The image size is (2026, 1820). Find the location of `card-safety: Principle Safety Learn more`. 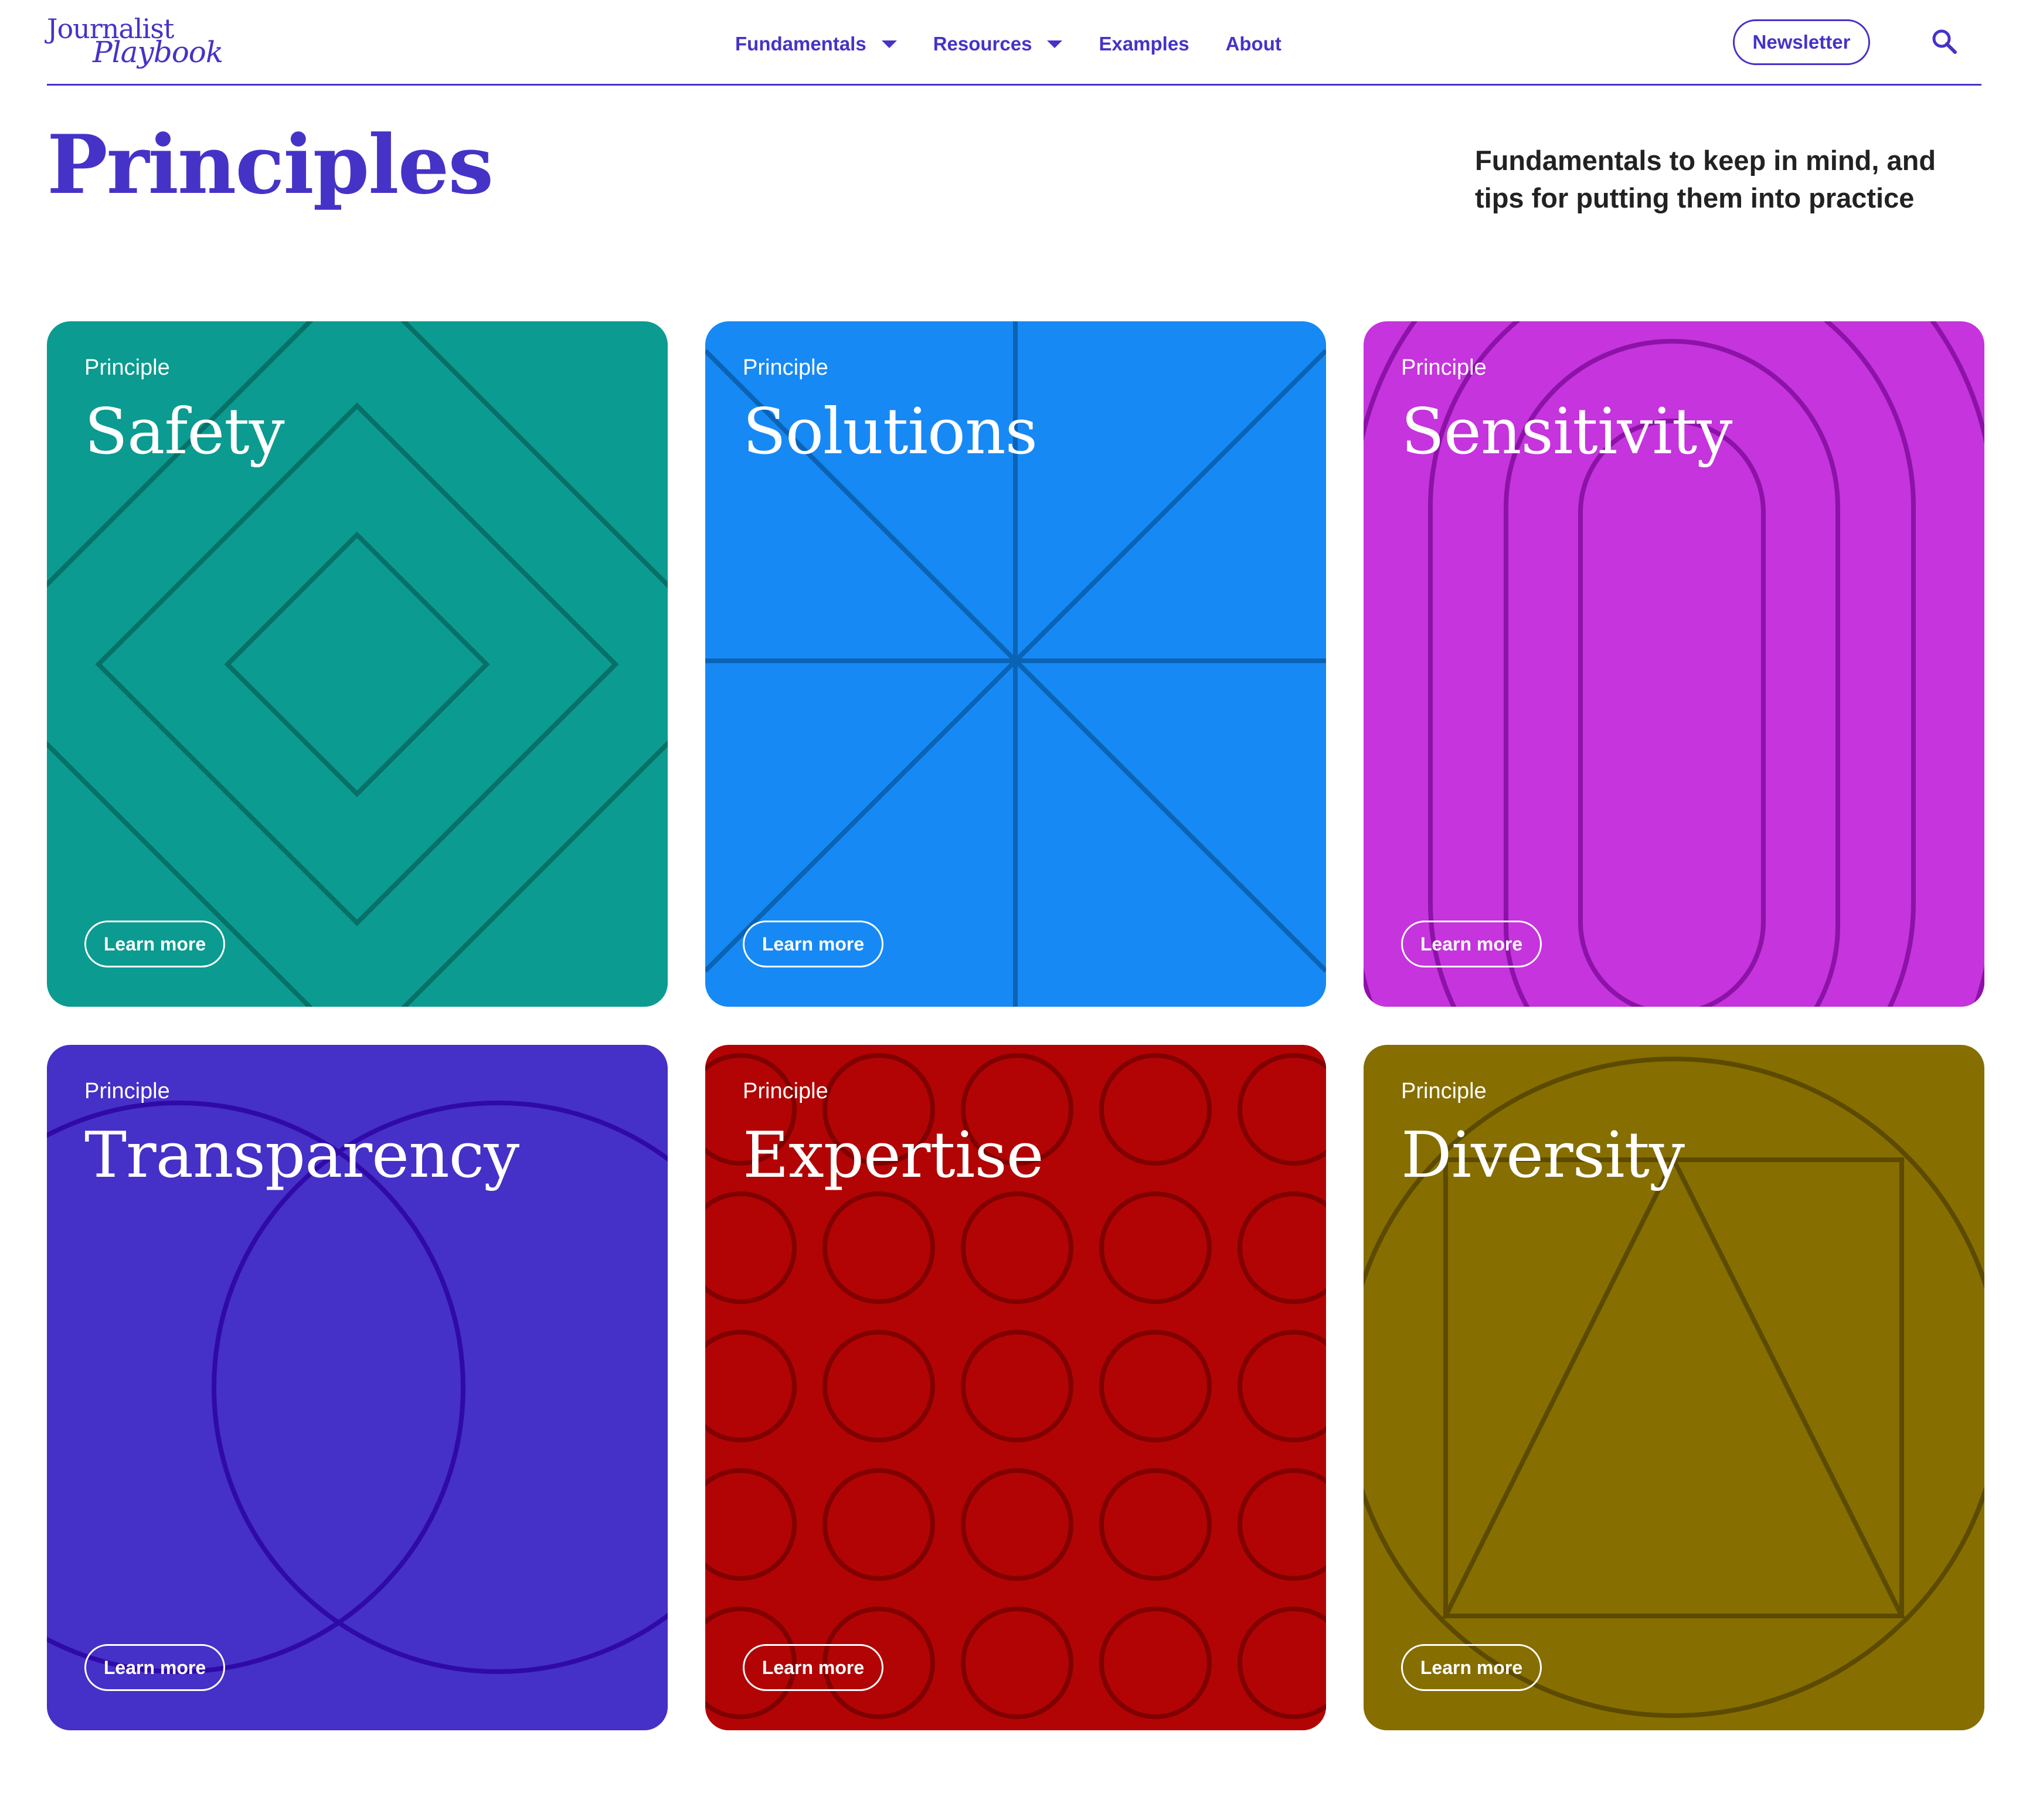

card-safety: Principle Safety Learn more is located at coordinates (357, 664).